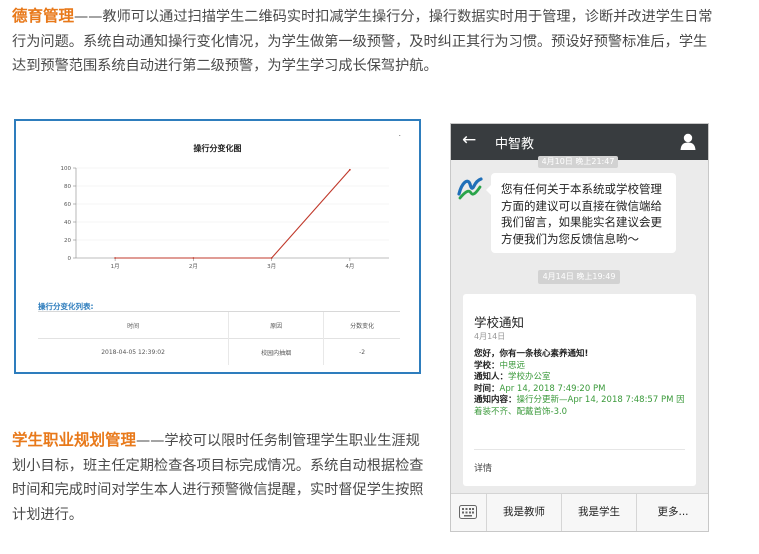 The width and height of the screenshot is (759, 554). I want to click on chat-top-bar: ← 中智教, so click(579, 142).